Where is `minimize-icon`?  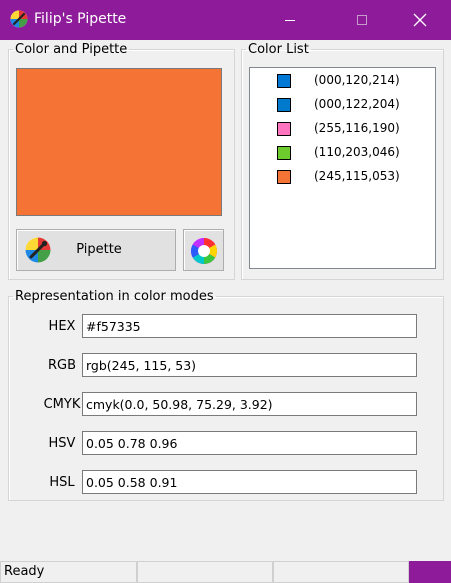 minimize-icon is located at coordinates (290, 20).